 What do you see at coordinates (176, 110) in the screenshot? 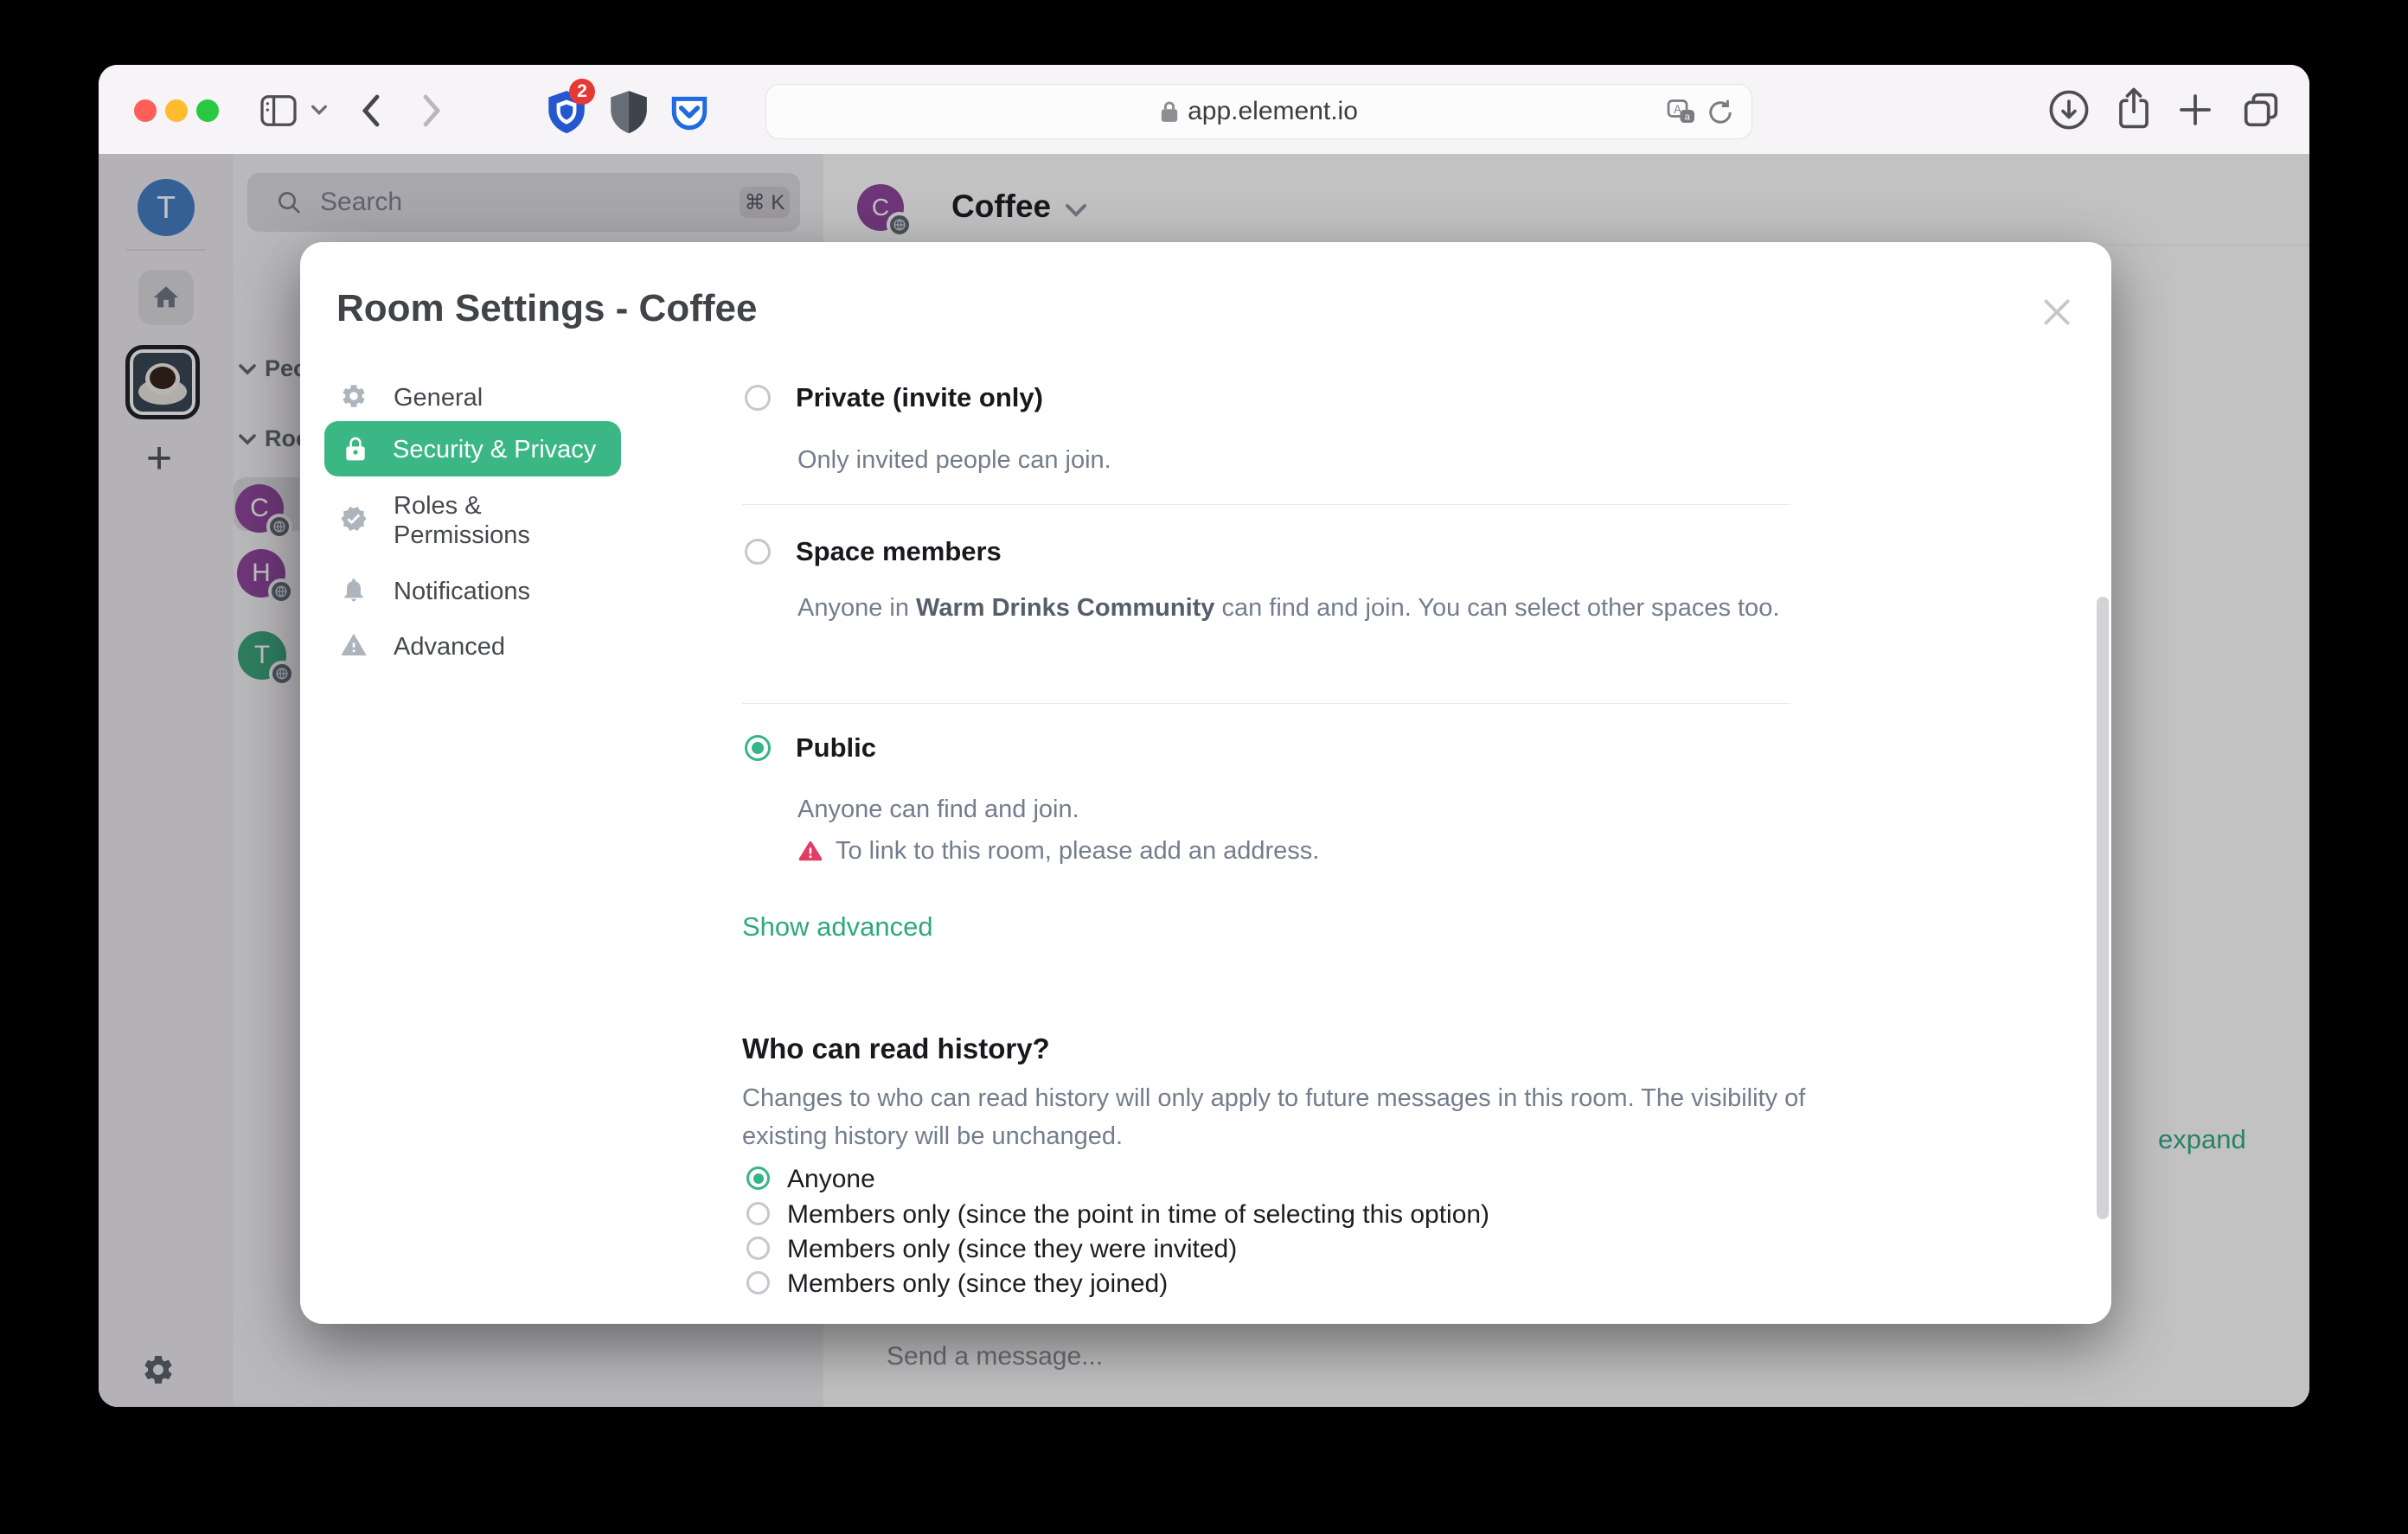
I see `minimize-window-button` at bounding box center [176, 110].